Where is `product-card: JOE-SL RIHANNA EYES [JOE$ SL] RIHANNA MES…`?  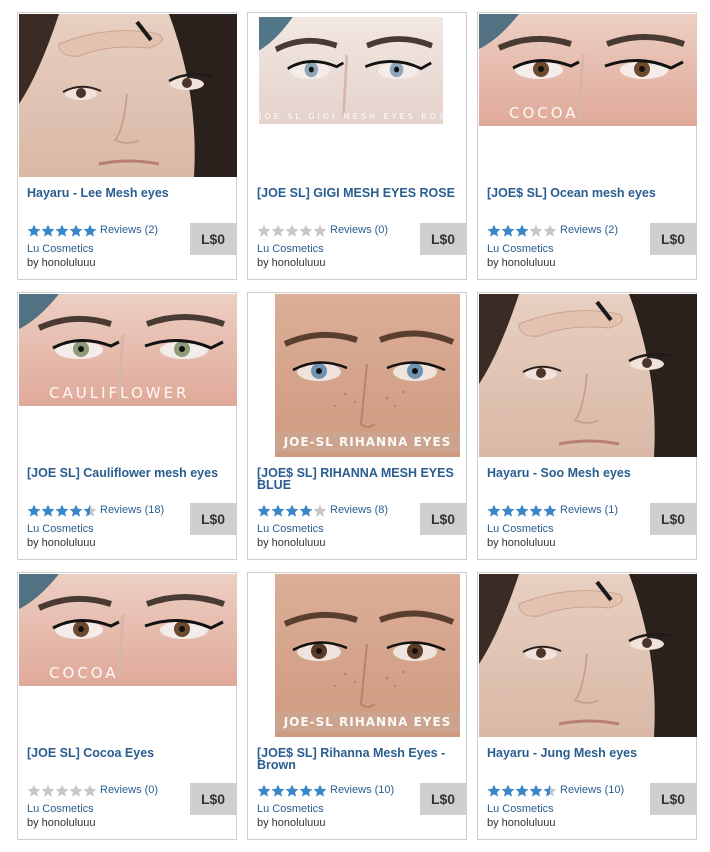 product-card: JOE-SL RIHANNA EYES [JOE$ SL] RIHANNA MES… is located at coordinates (357, 426).